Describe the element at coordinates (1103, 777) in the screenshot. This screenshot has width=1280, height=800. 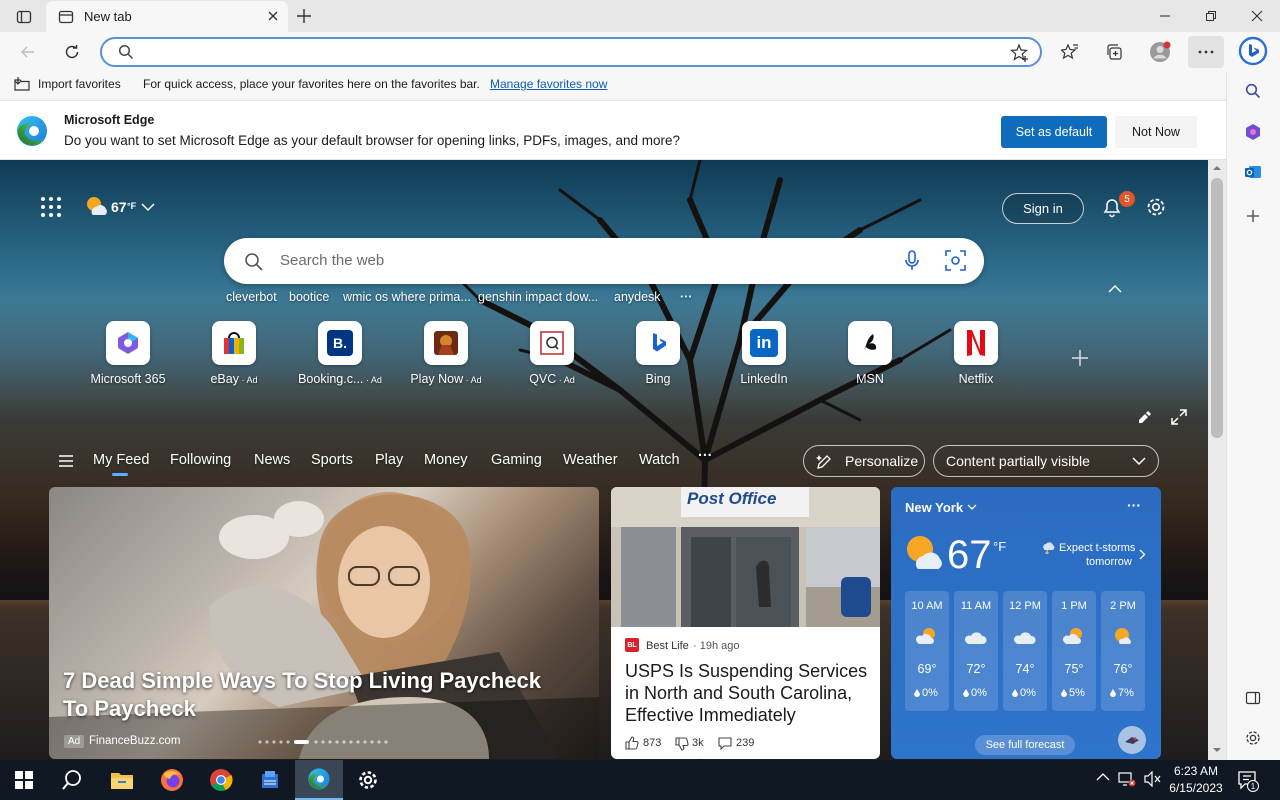
I see `show-hidden-icons-chevron-up-icon` at that location.